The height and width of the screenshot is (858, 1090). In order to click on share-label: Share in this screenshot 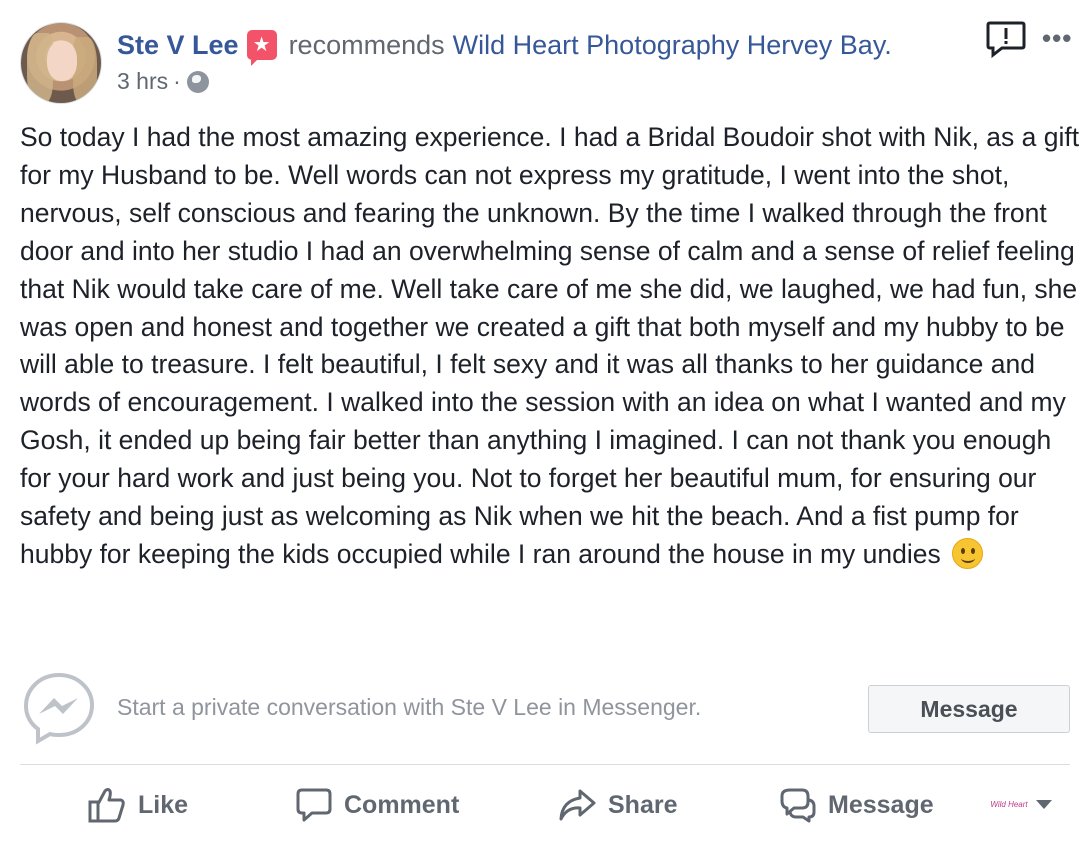, I will do `click(643, 804)`.